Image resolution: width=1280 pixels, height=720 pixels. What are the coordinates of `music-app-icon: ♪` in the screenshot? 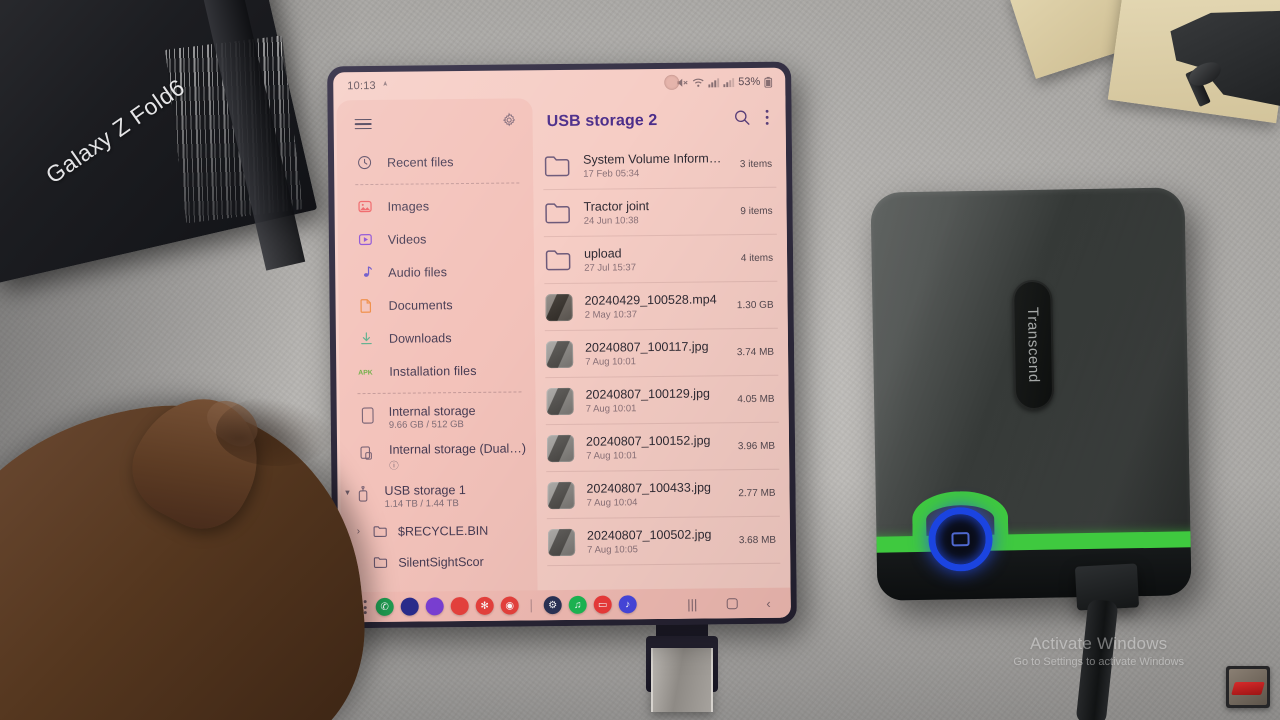 It's located at (627, 604).